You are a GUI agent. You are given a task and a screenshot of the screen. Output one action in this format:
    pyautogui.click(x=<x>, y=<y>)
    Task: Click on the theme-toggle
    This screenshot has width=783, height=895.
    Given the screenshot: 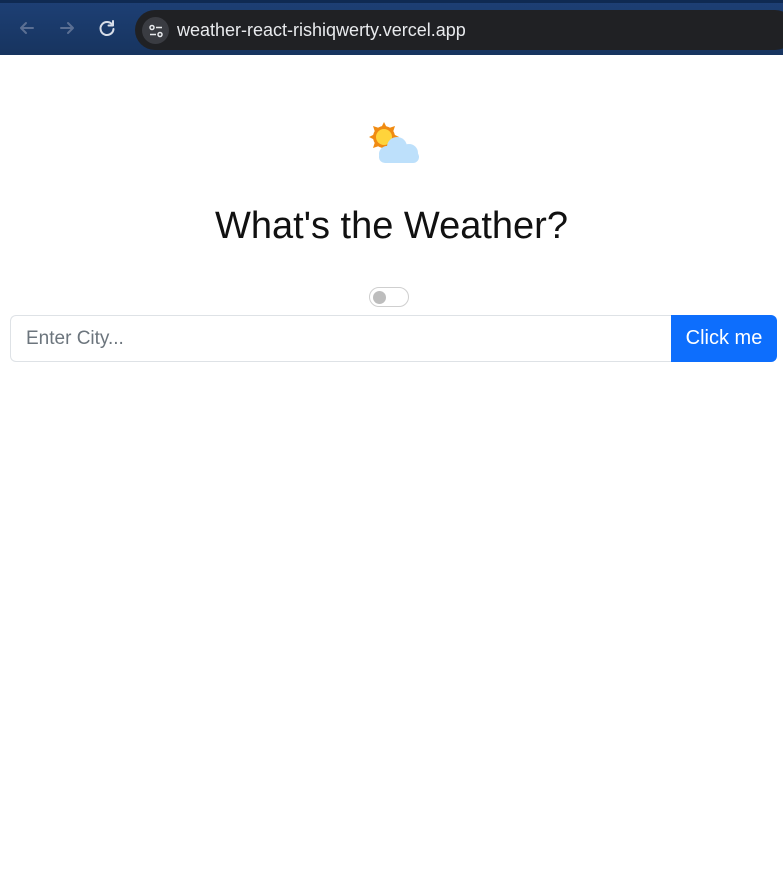 What is the action you would take?
    pyautogui.click(x=389, y=297)
    